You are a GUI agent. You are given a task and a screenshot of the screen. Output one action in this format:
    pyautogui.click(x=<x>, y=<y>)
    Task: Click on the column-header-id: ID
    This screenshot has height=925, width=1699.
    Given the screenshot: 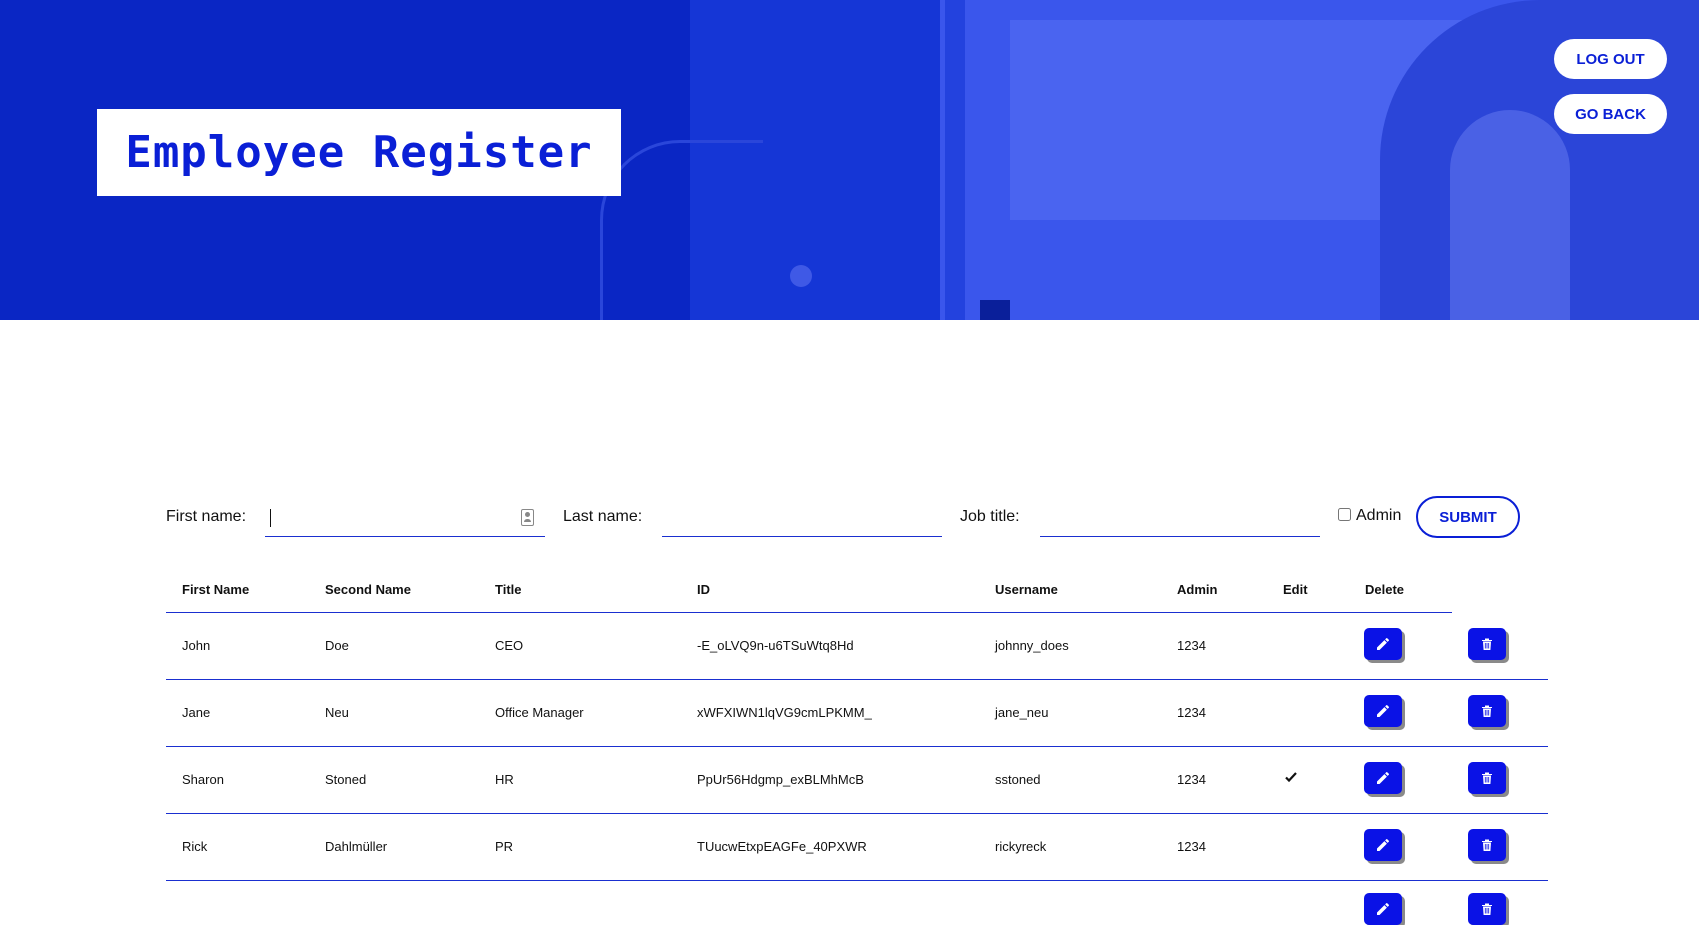 What is the action you would take?
    pyautogui.click(x=703, y=589)
    